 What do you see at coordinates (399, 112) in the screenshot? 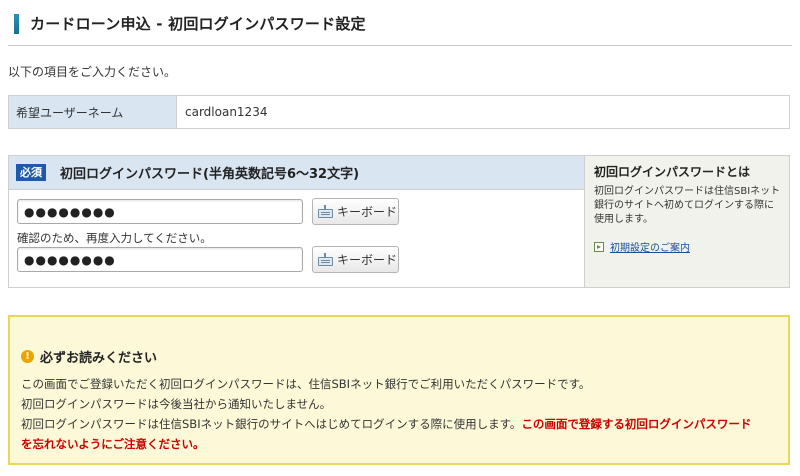
I see `username-row: 希望ユーザーネーム cardloan1234` at bounding box center [399, 112].